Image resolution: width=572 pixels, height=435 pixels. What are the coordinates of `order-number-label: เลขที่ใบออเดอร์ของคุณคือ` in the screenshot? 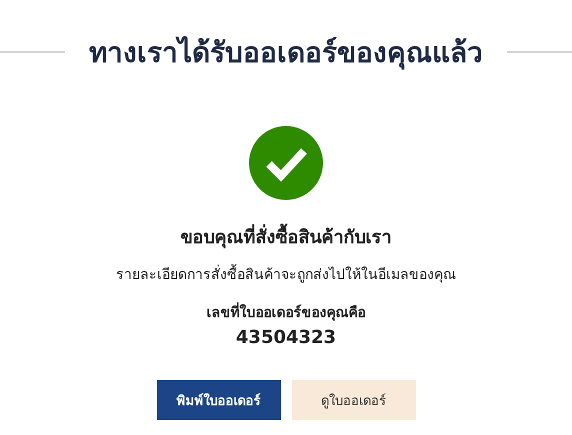 It's located at (286, 312).